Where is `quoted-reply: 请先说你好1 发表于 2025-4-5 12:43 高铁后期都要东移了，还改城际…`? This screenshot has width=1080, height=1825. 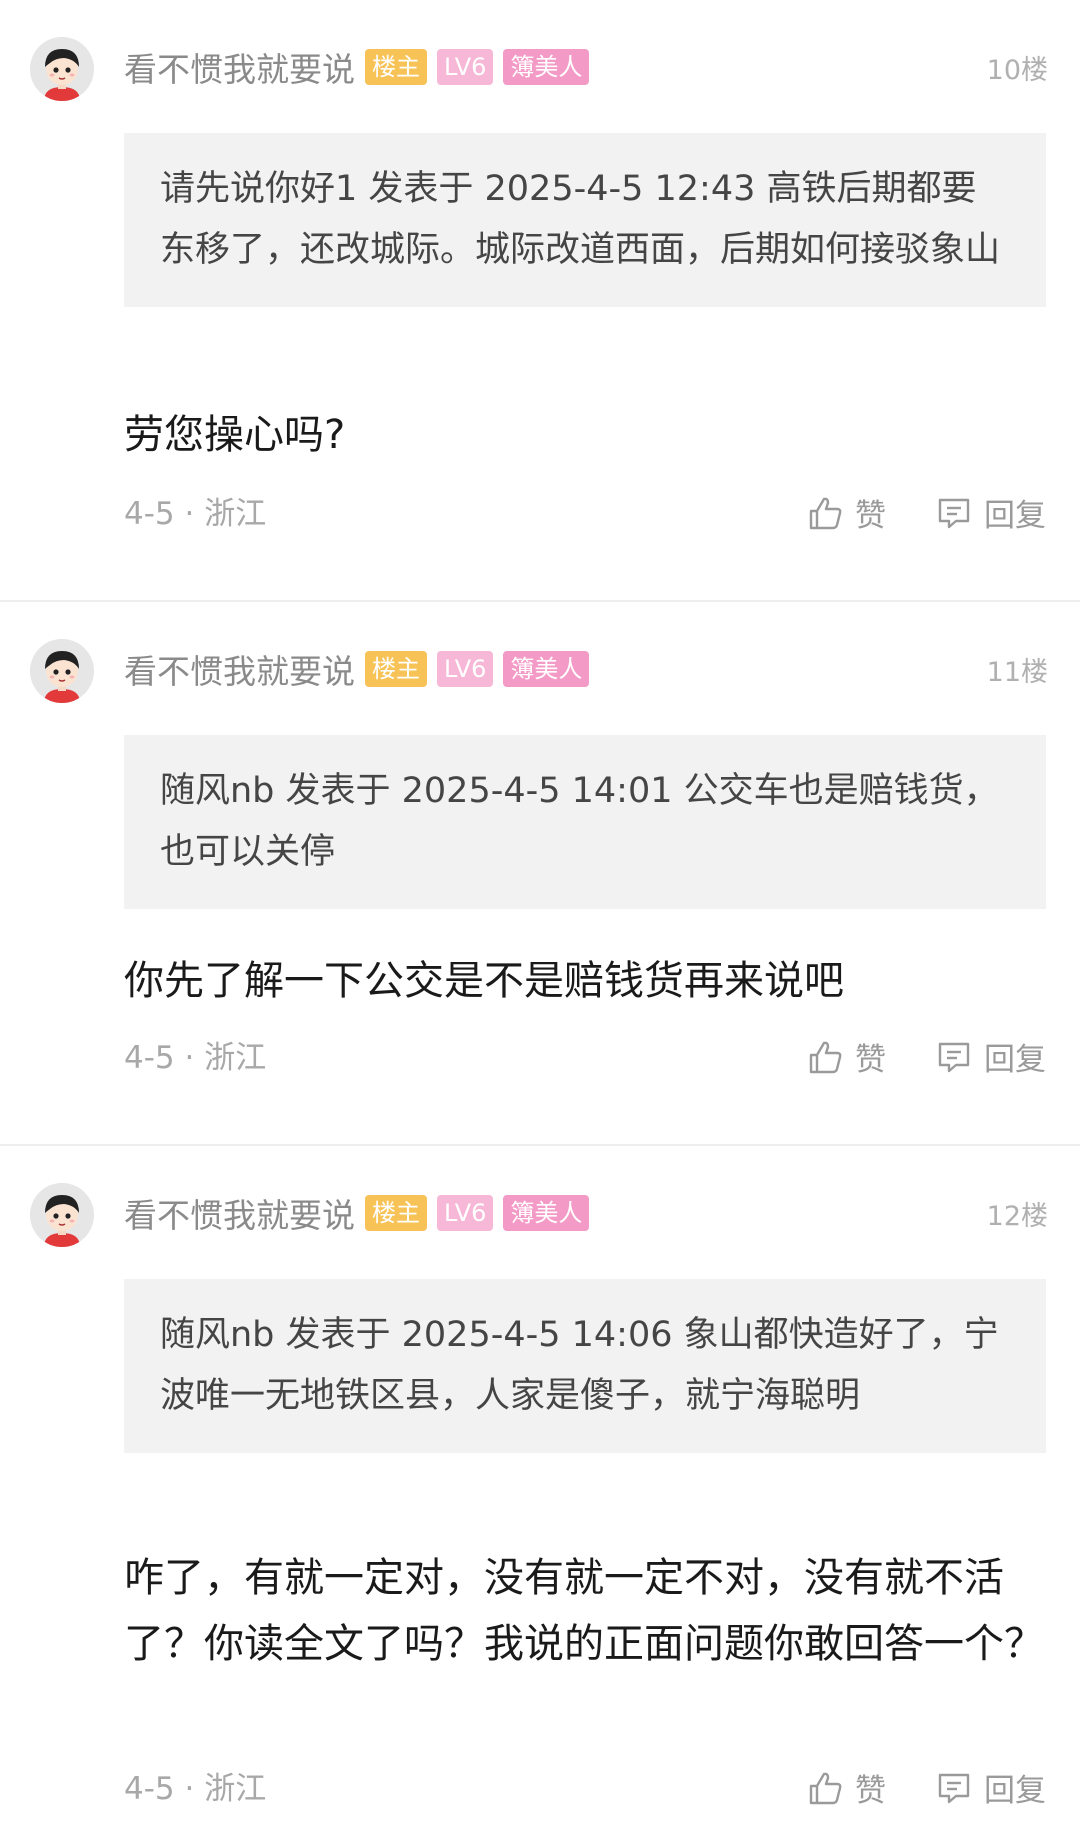 quoted-reply: 请先说你好1 发表于 2025-4-5 12:43 高铁后期都要东移了，还改城际… is located at coordinates (585, 220).